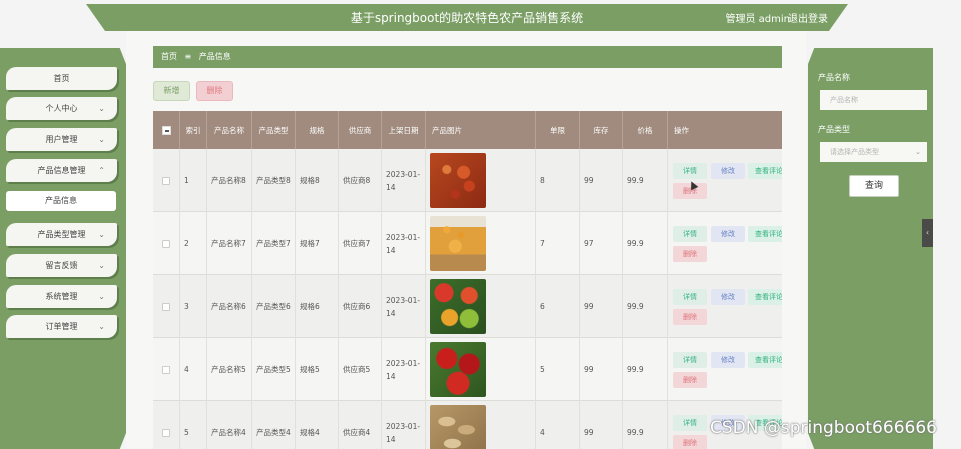  What do you see at coordinates (229, 243) in the screenshot?
I see `cell-name: 产品名称7` at bounding box center [229, 243].